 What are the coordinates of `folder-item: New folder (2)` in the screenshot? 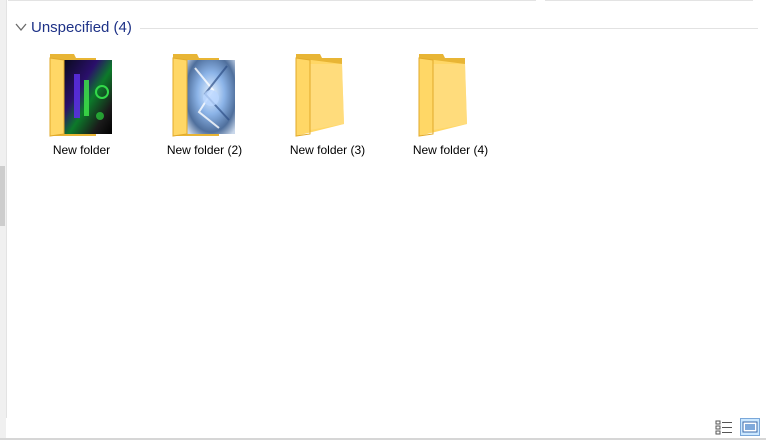 It's located at (204, 105).